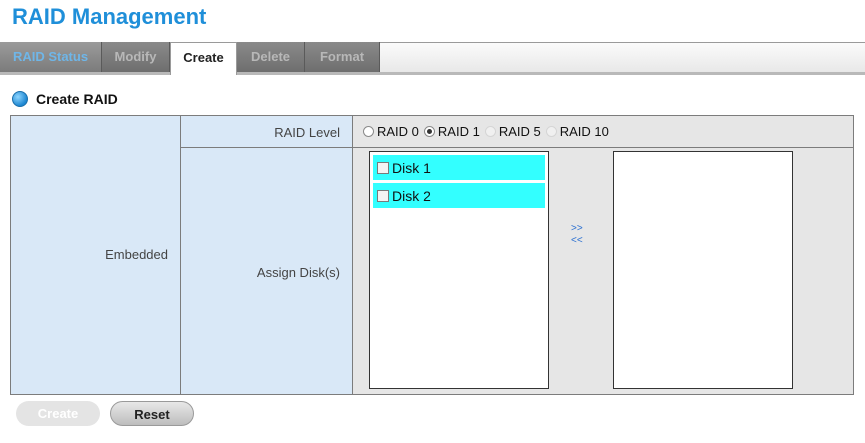 Image resolution: width=865 pixels, height=443 pixels. I want to click on radio-raid-5: RAID 5, so click(512, 131).